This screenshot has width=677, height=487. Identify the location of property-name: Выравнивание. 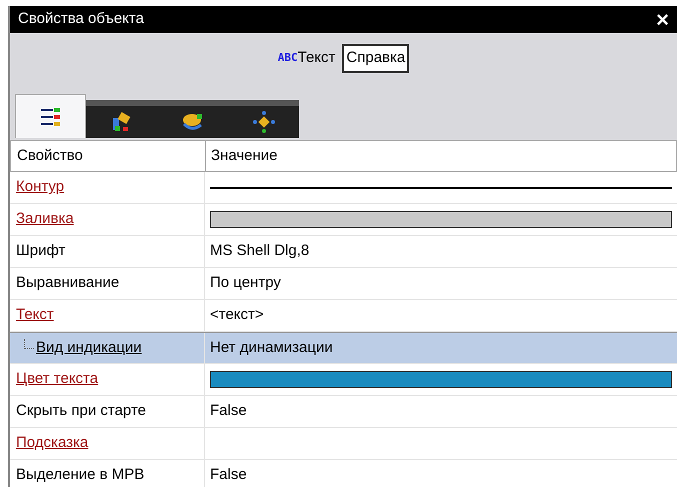
(68, 283).